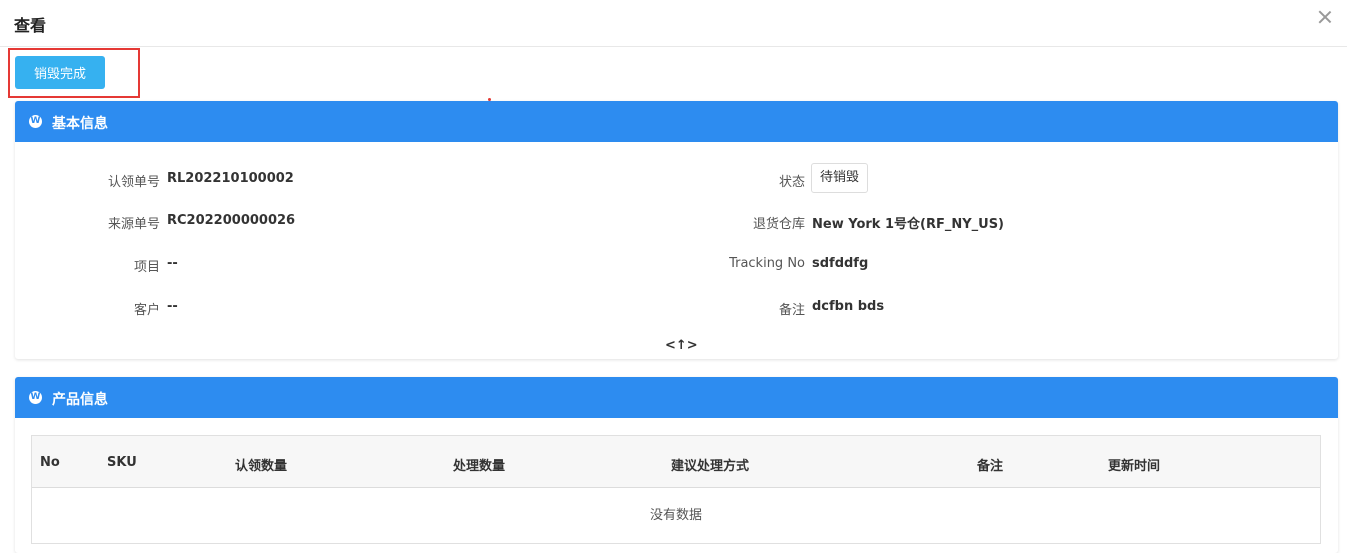  I want to click on column-header-remark: 备注, so click(990, 464).